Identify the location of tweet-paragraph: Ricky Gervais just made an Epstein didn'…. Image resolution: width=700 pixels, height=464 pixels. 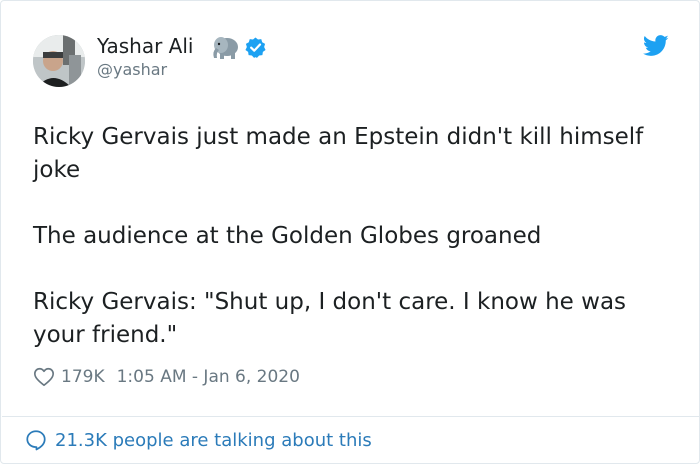
(338, 153).